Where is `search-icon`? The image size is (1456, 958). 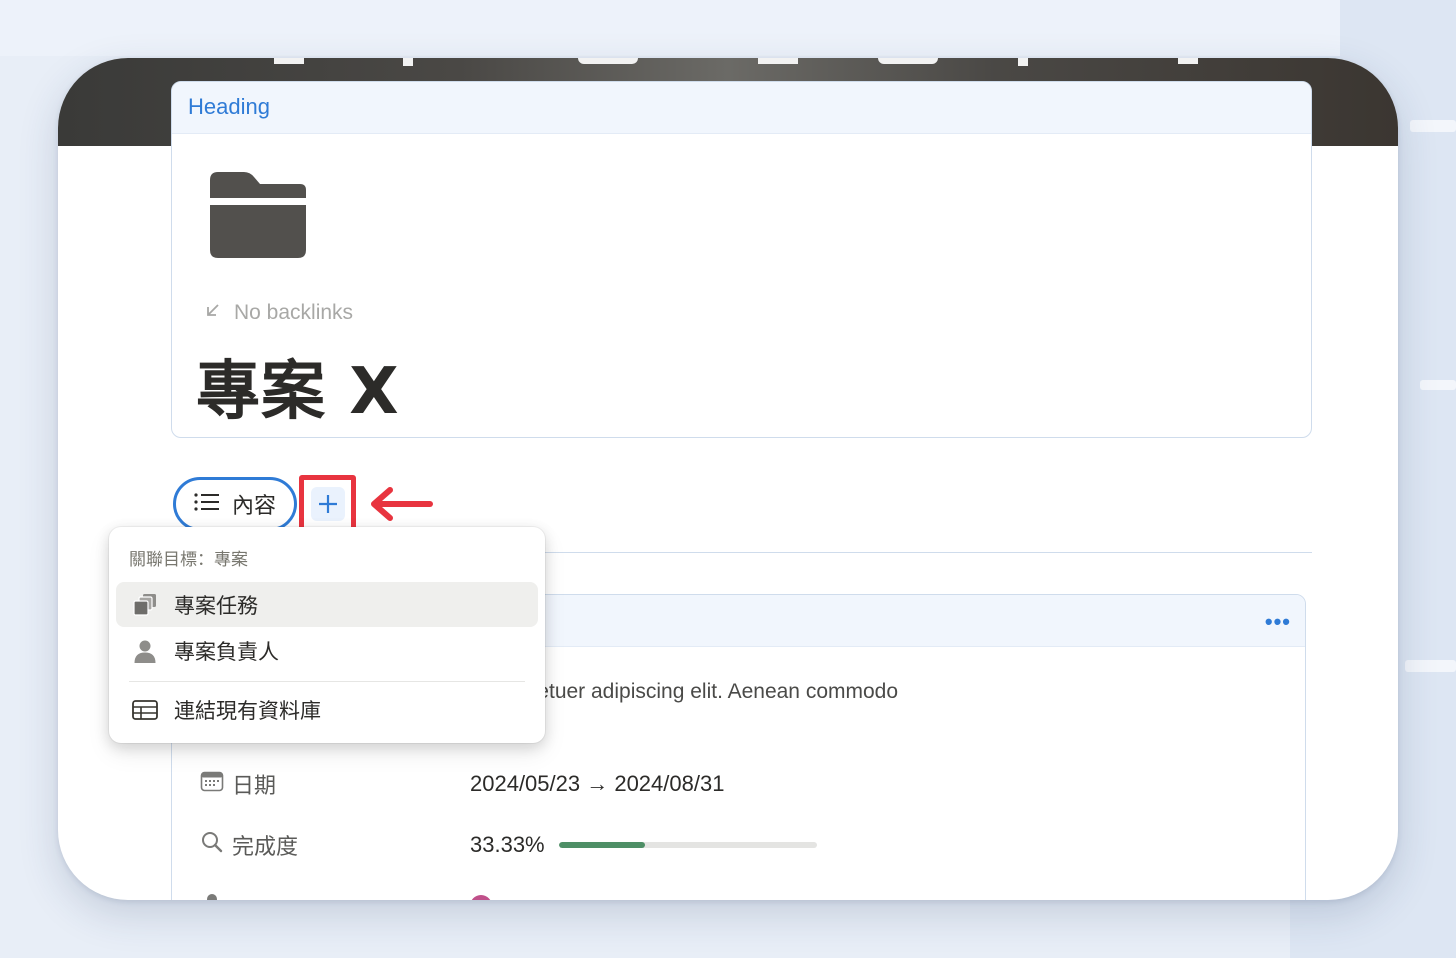 search-icon is located at coordinates (212, 845).